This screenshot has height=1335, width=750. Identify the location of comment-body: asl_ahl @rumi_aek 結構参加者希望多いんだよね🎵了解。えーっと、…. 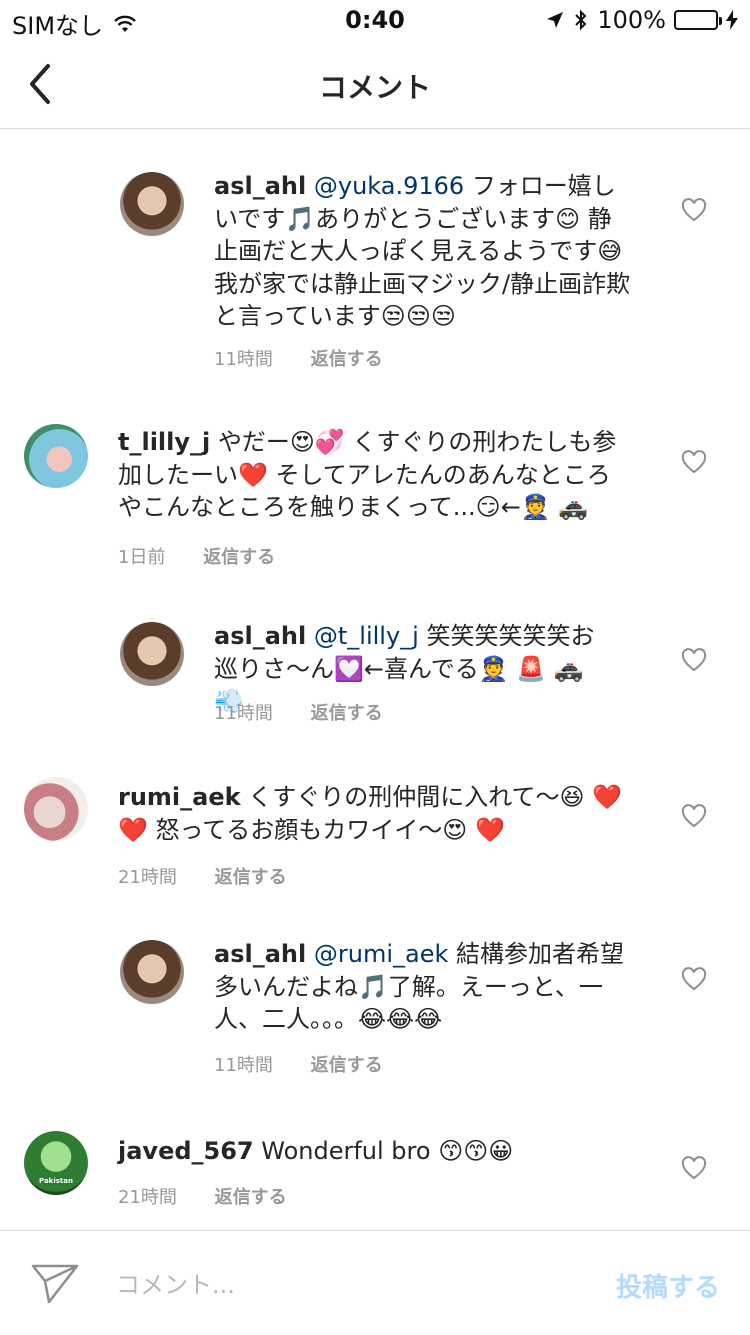
(424, 987).